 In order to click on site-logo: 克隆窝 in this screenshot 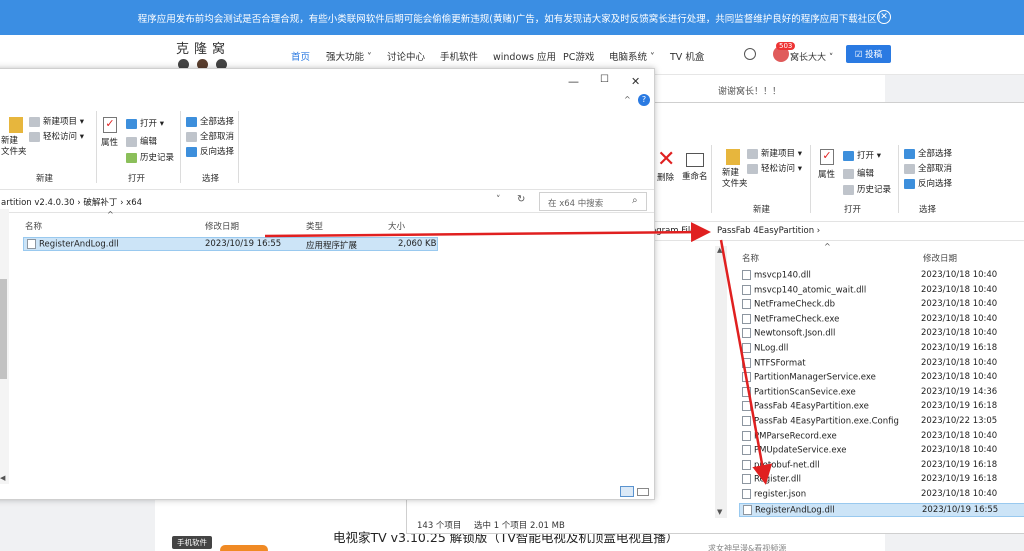, I will do `click(206, 55)`.